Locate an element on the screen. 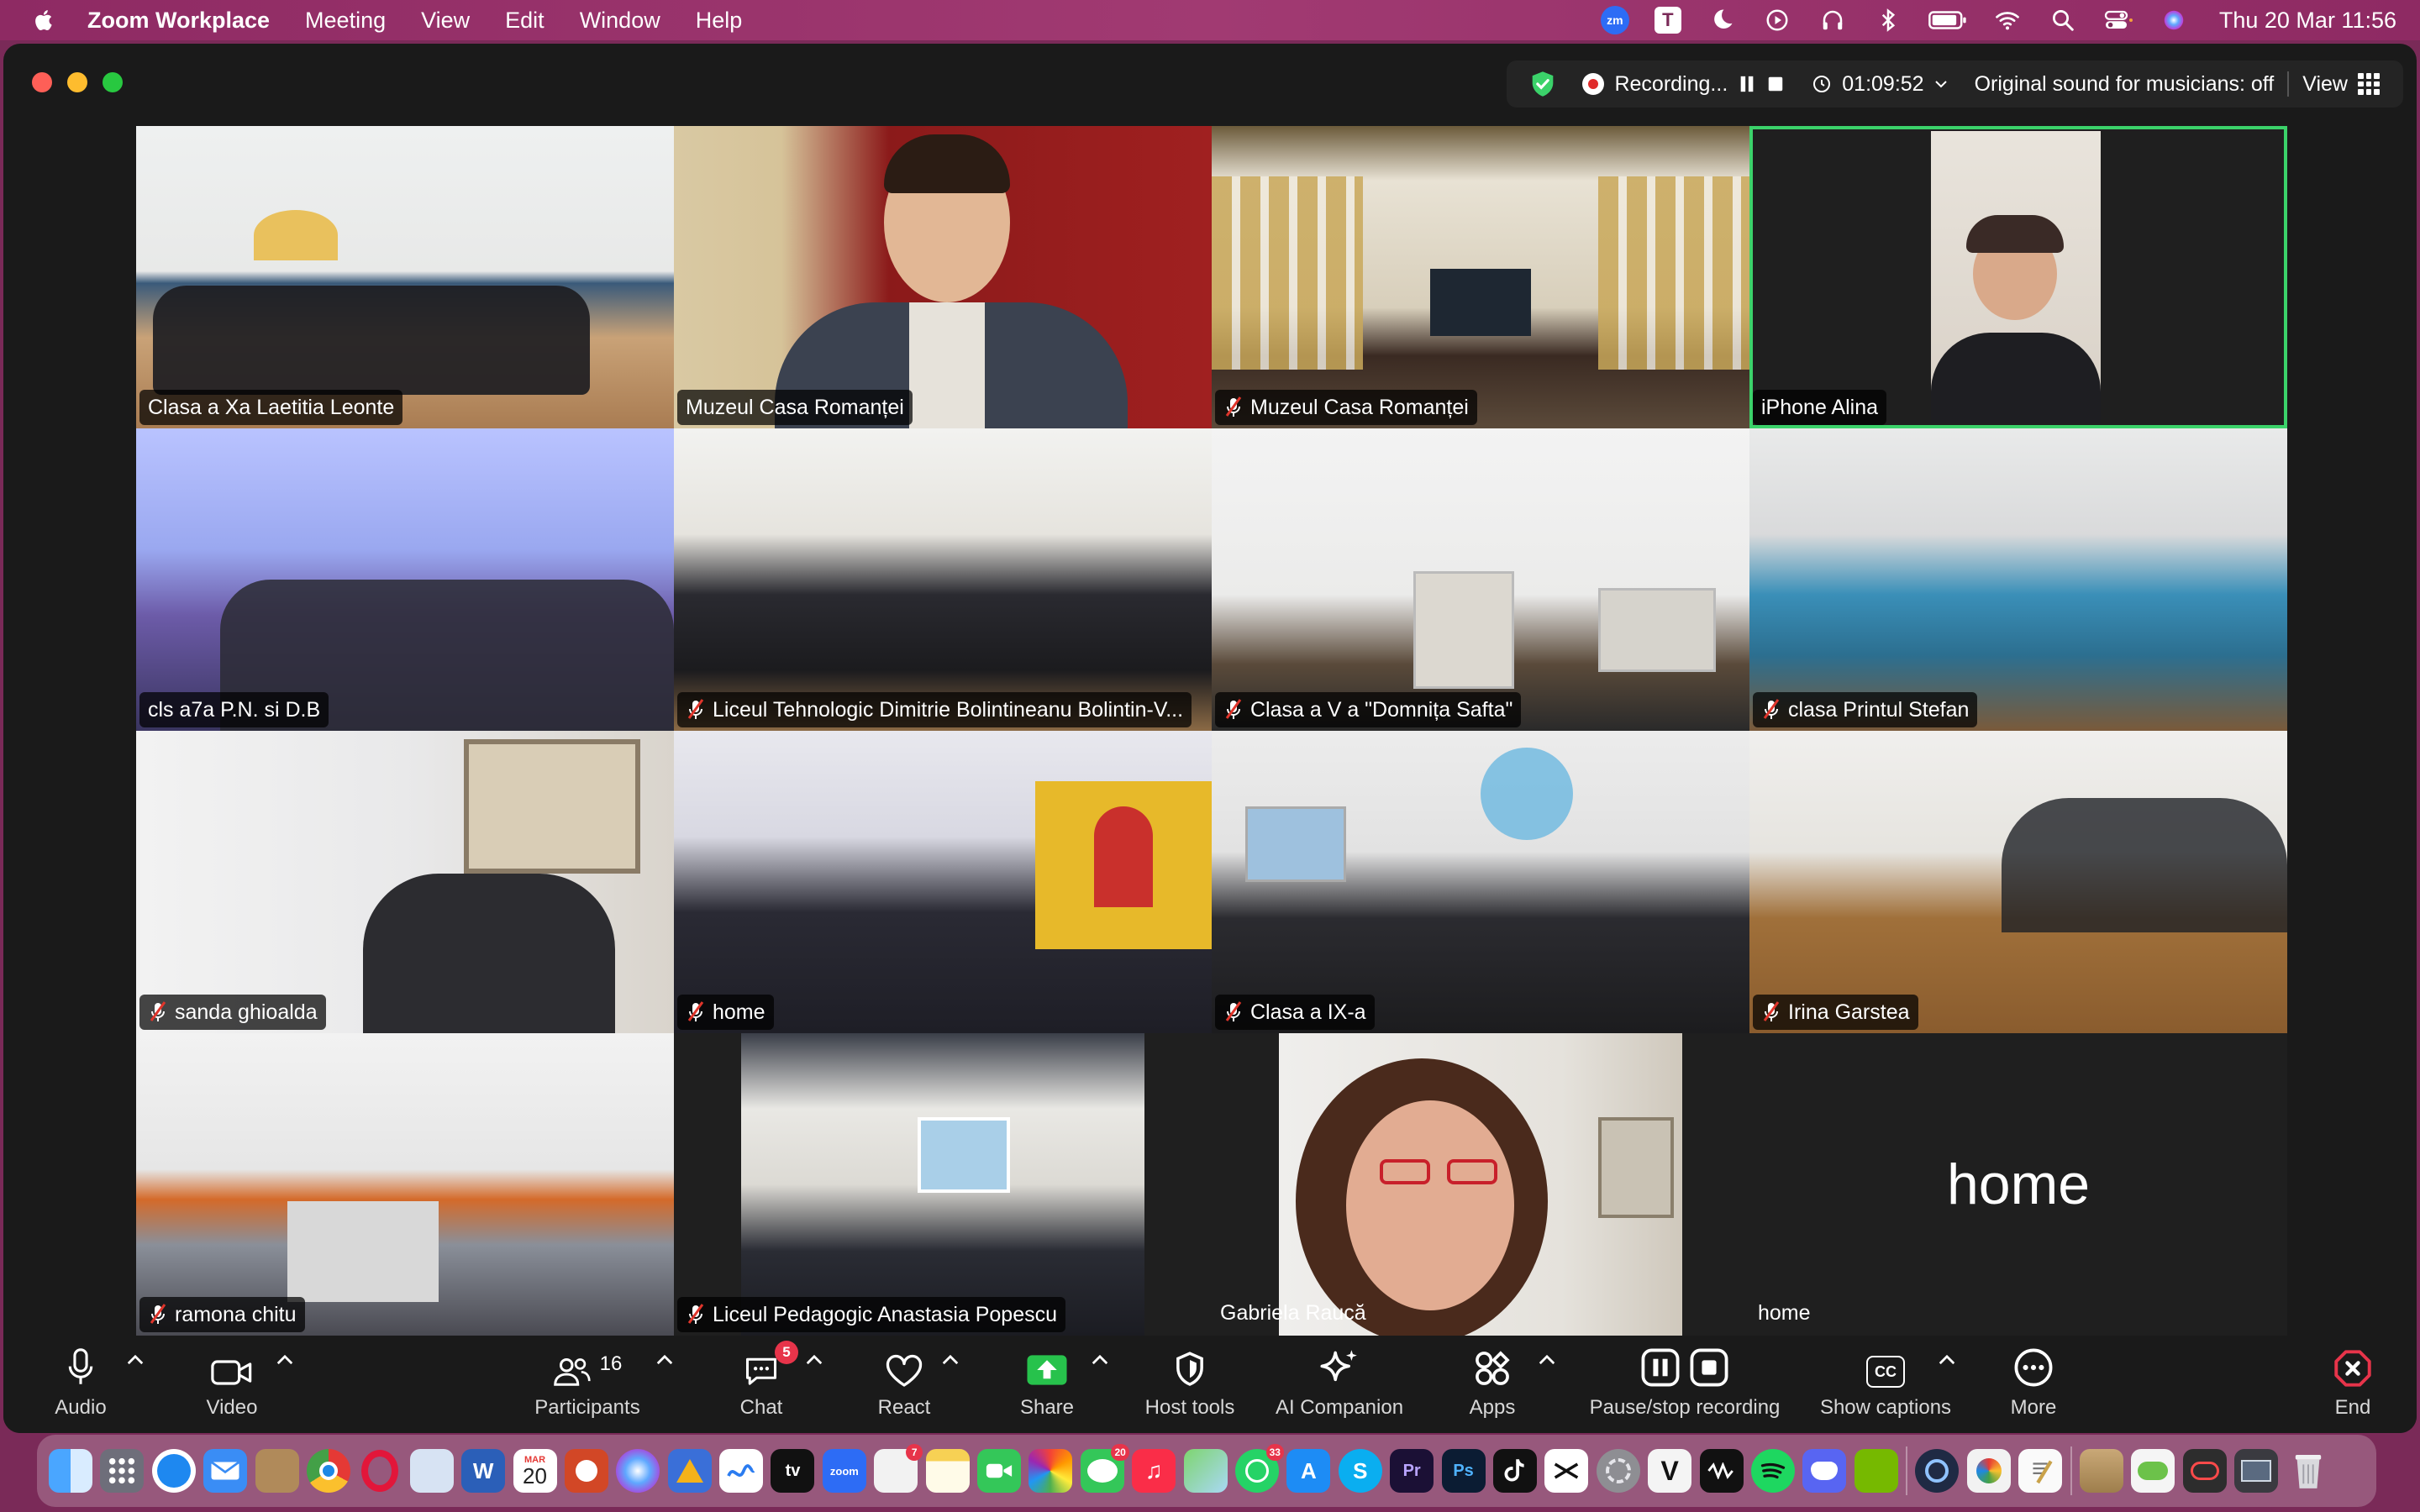  video-tile: home is located at coordinates (943, 882).